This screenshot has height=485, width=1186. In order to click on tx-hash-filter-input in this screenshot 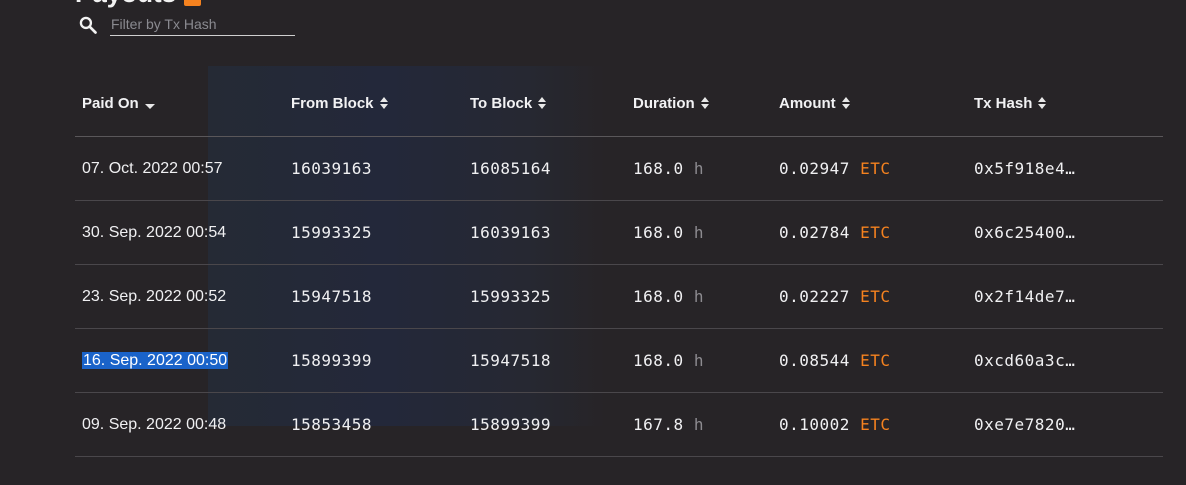, I will do `click(202, 25)`.